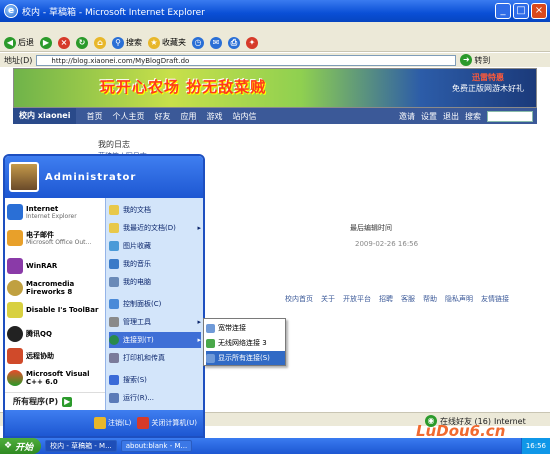 This screenshot has width=550, height=454. I want to click on mail-icon: ✉, so click(216, 42).